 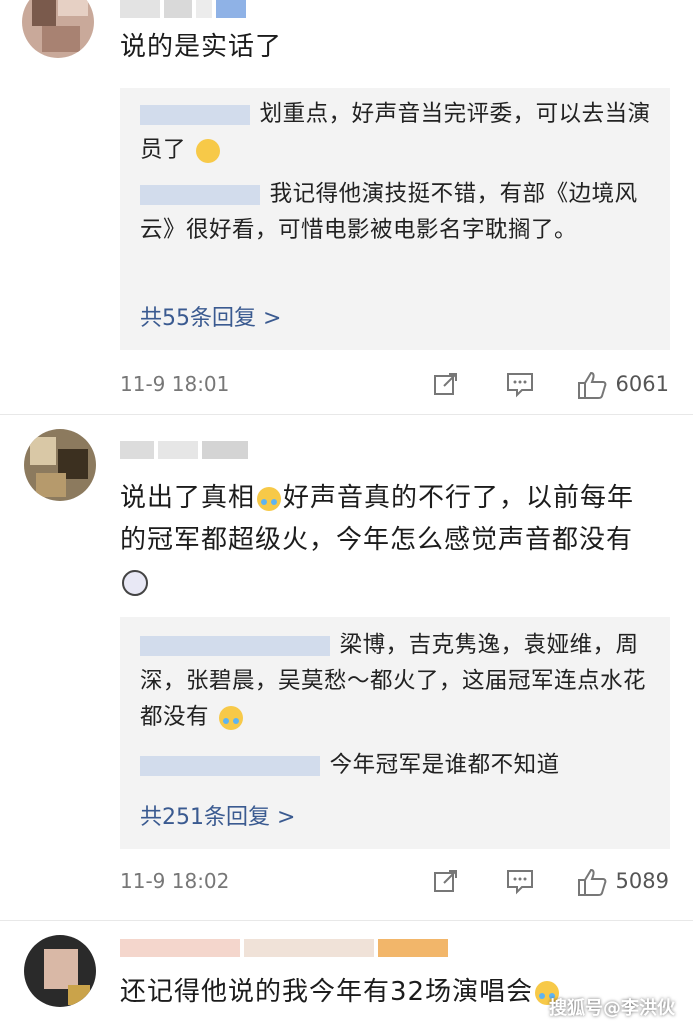 What do you see at coordinates (210, 316) in the screenshot?
I see `view-replies-link: 共55条回复 >` at bounding box center [210, 316].